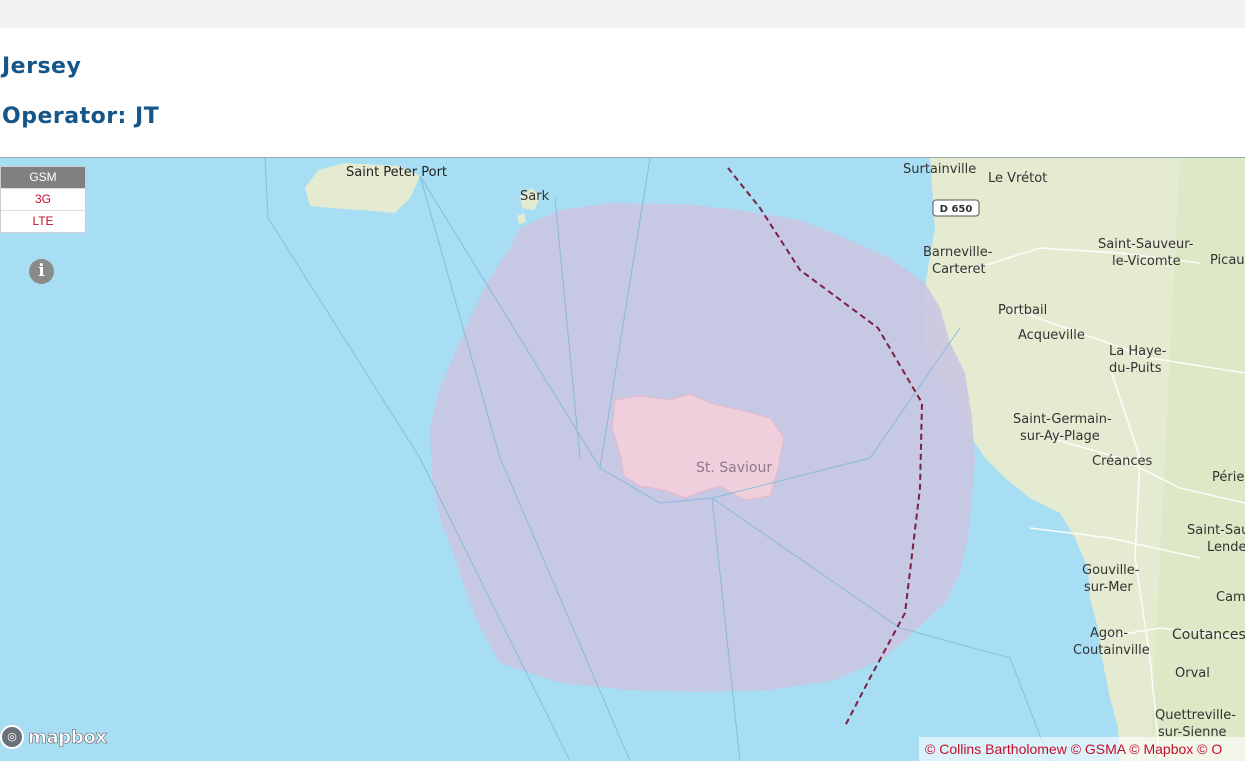 The image size is (1245, 784). I want to click on network-legend: GSM 3G LTE, so click(43, 199).